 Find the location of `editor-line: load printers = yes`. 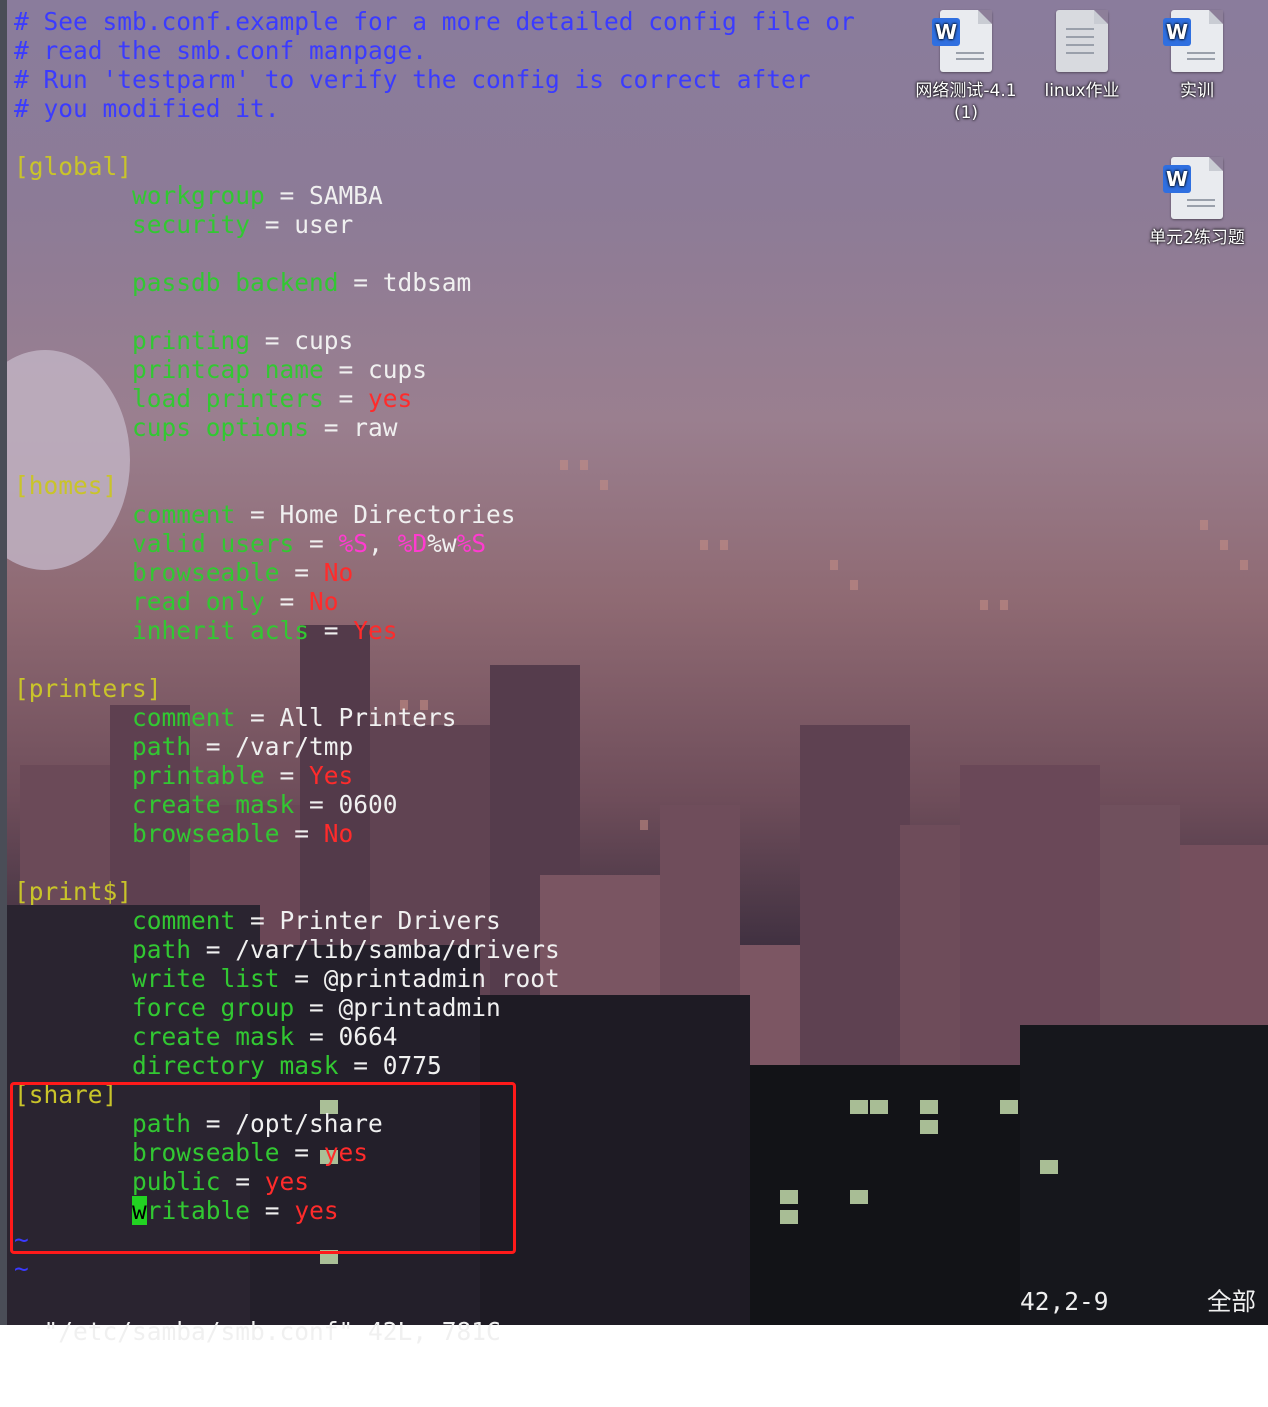

editor-line: load printers = yes is located at coordinates (641, 398).